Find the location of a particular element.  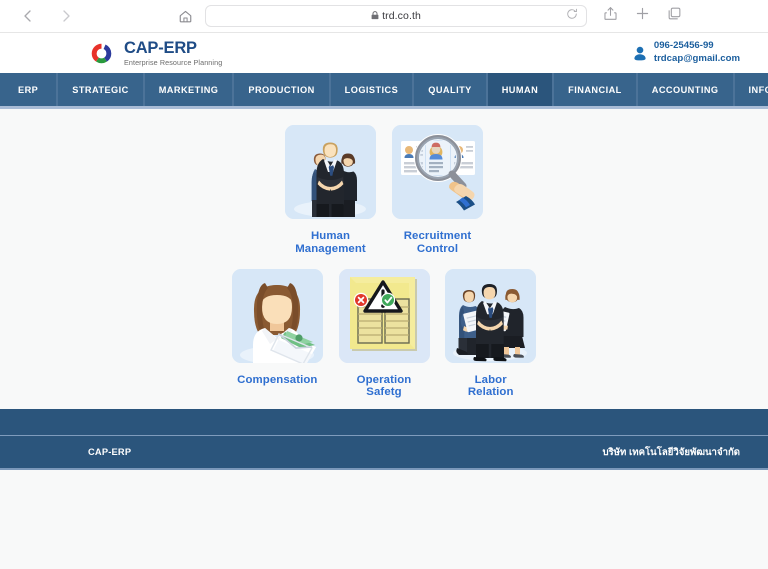

salary-envelope-icon is located at coordinates (277, 315).